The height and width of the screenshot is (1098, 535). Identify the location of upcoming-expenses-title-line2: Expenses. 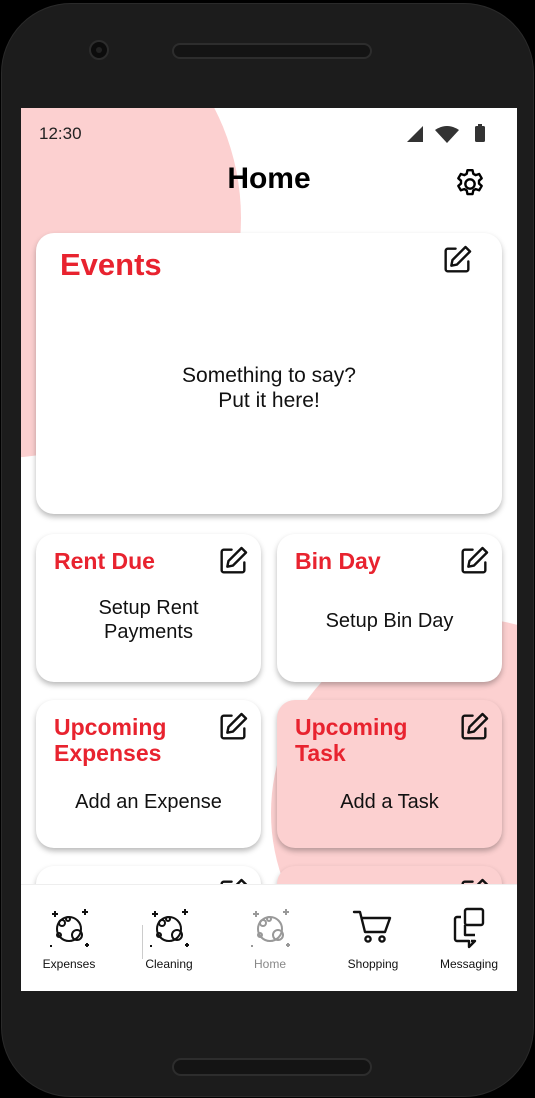
(108, 752).